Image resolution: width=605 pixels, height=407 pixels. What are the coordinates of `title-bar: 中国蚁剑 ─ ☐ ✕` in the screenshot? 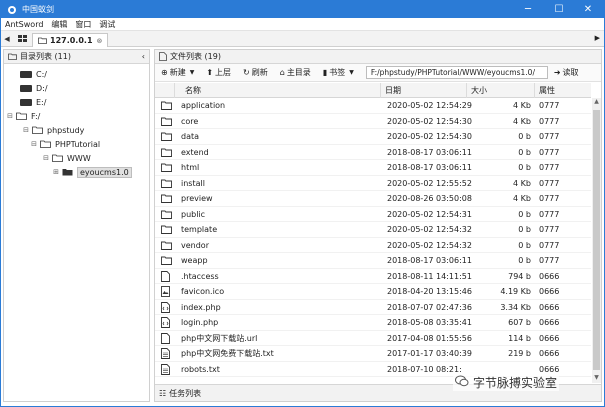 It's located at (302, 9).